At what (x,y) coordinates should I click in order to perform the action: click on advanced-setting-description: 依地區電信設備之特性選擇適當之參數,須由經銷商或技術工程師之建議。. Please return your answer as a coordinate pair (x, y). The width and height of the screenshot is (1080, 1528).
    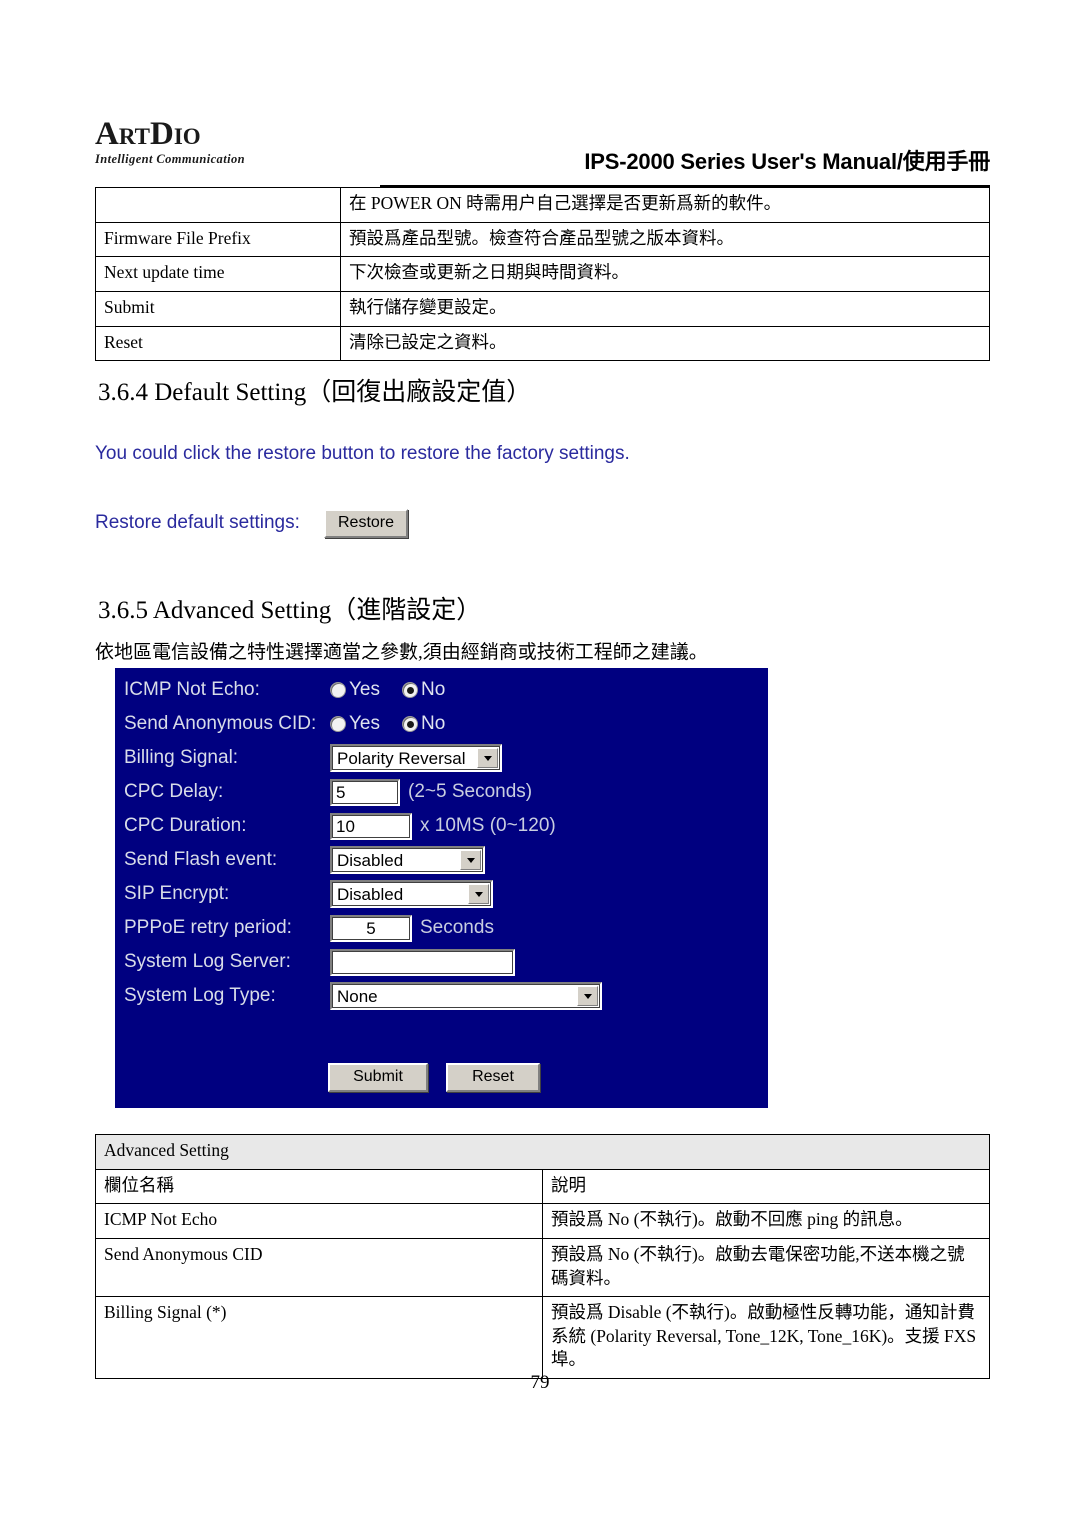
    Looking at the image, I should click on (401, 652).